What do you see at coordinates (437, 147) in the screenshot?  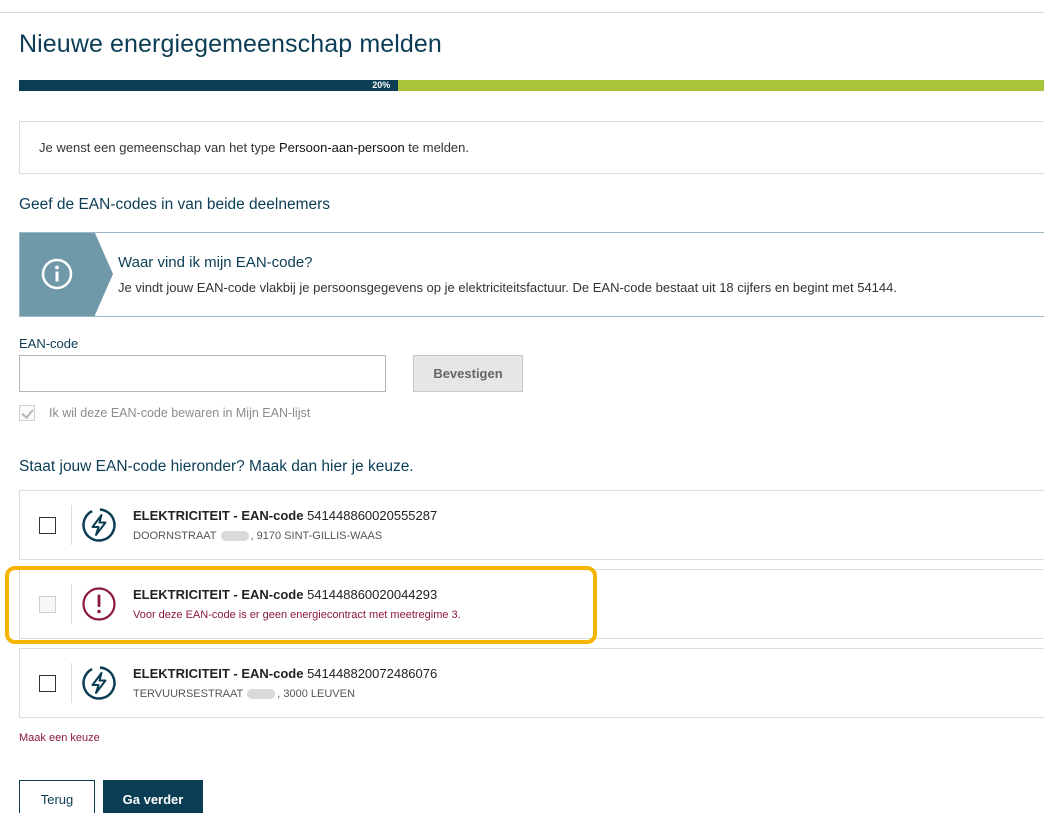 I see `type-notice-suffix: te melden.` at bounding box center [437, 147].